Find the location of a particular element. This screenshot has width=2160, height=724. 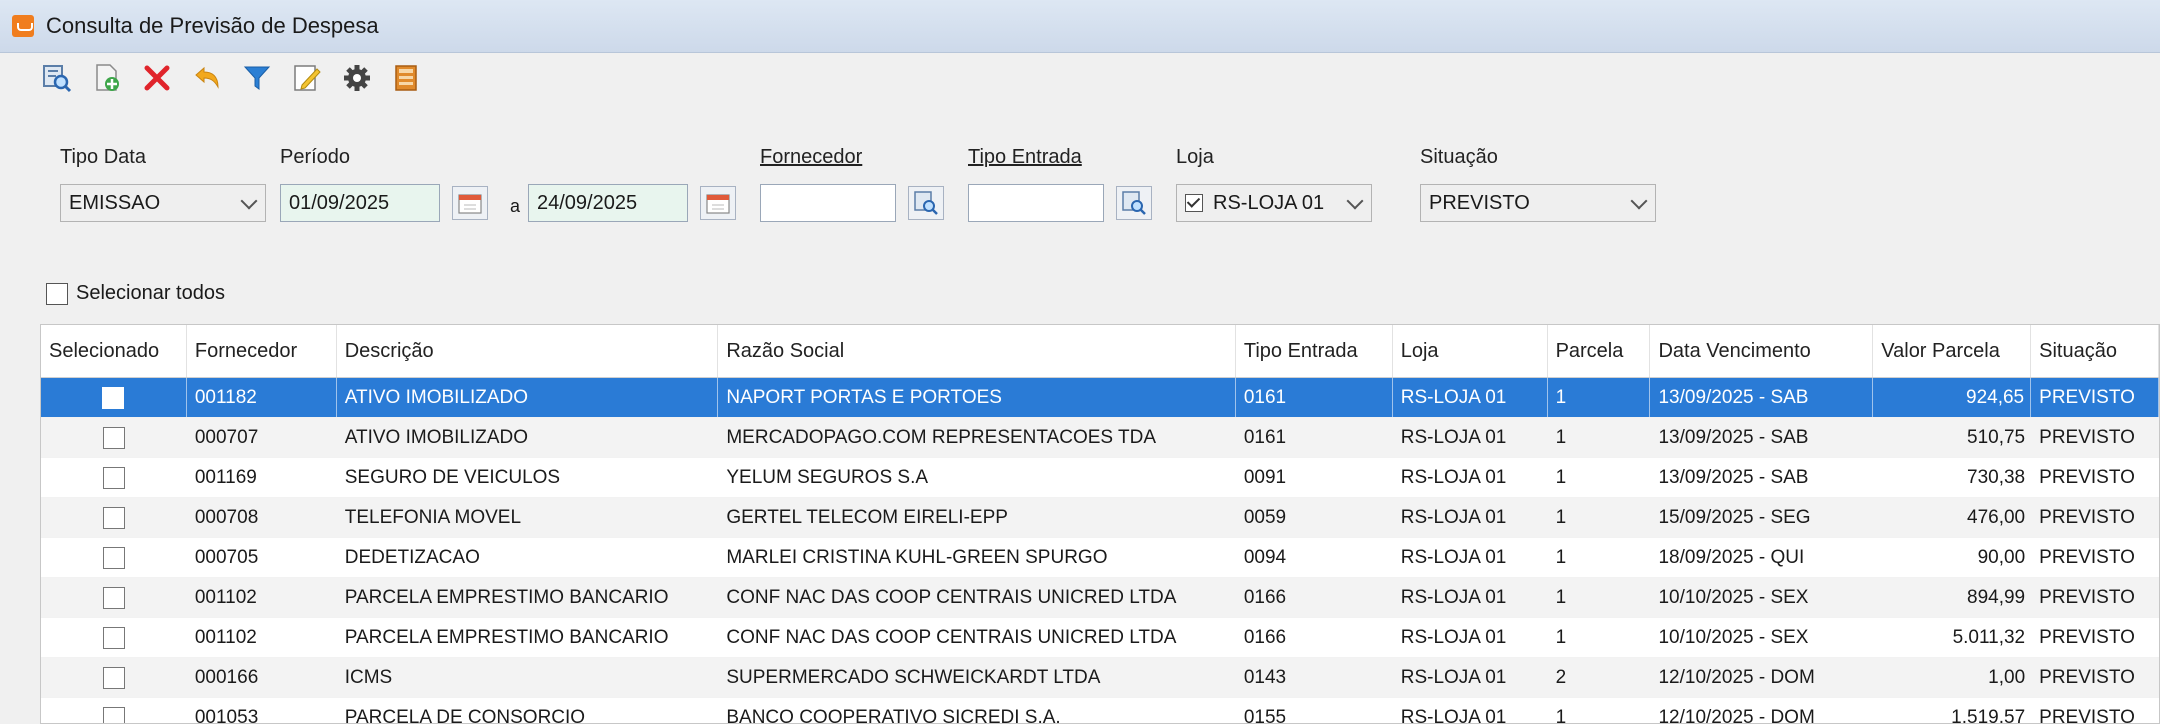

loja-select: RS-LOJA 01 is located at coordinates (1274, 203).